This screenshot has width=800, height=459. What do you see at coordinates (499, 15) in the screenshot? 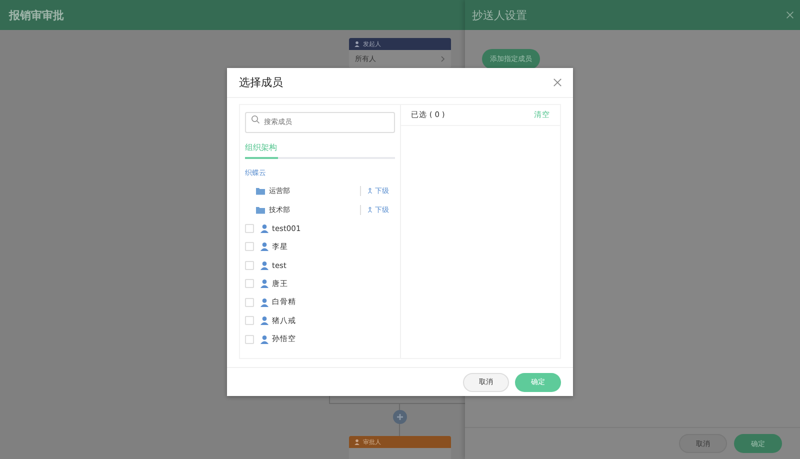
I see `drawer-title: 抄送人设置` at bounding box center [499, 15].